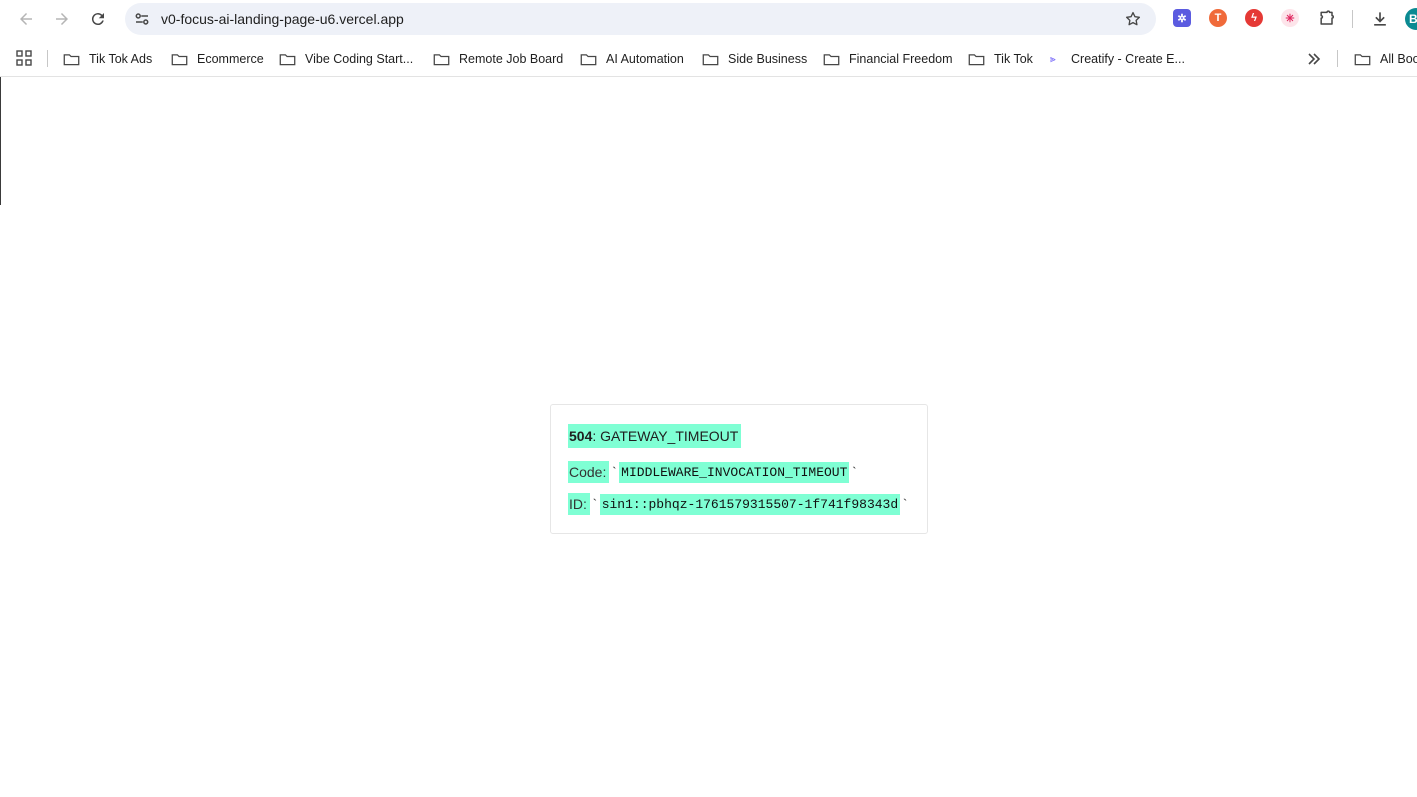  I want to click on bookmark-label: Tik Tok, so click(1013, 59).